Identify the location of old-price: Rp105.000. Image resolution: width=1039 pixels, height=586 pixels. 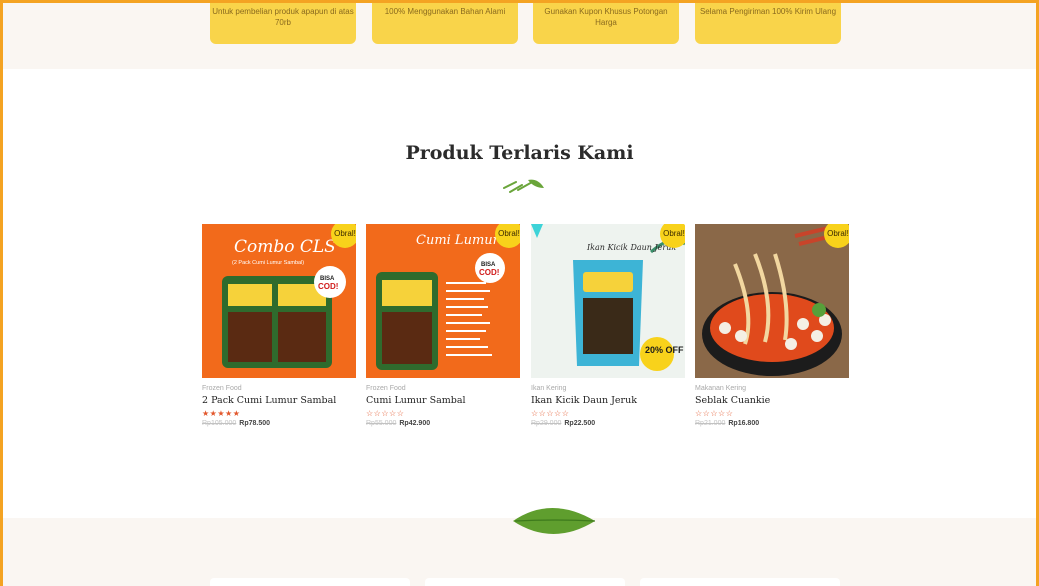
(219, 423).